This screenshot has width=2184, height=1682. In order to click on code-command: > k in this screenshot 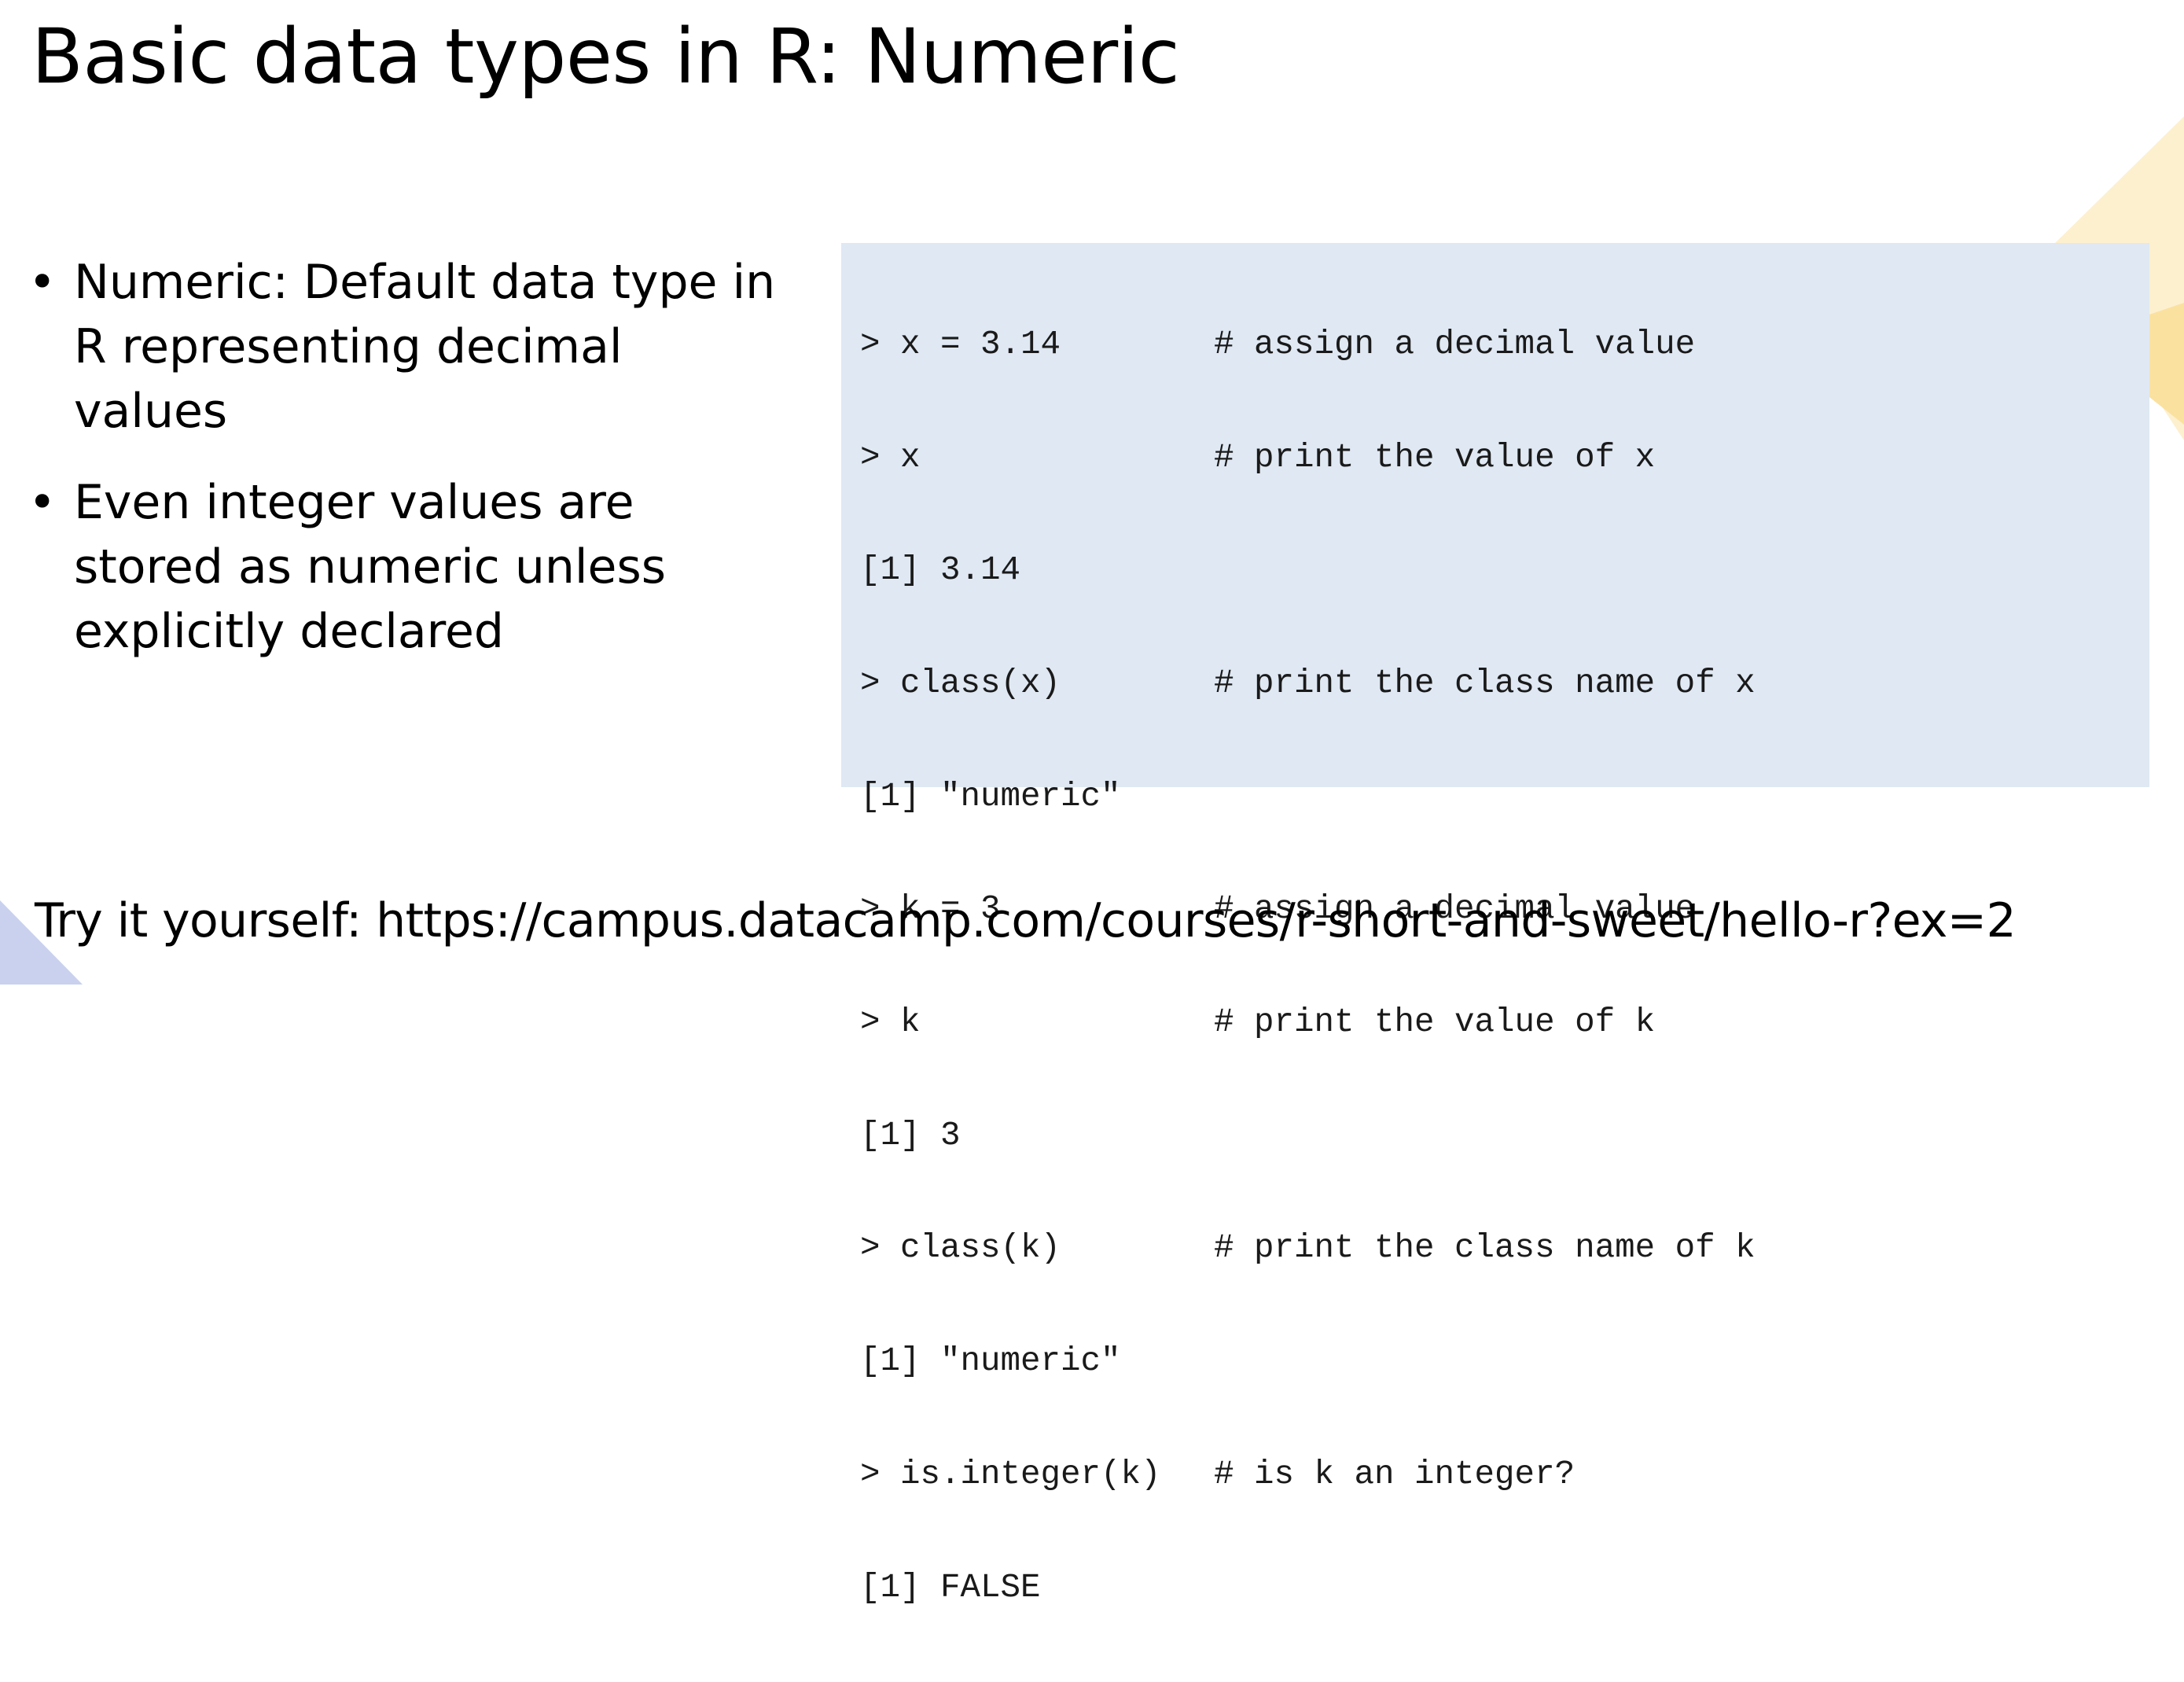, I will do `click(890, 1022)`.